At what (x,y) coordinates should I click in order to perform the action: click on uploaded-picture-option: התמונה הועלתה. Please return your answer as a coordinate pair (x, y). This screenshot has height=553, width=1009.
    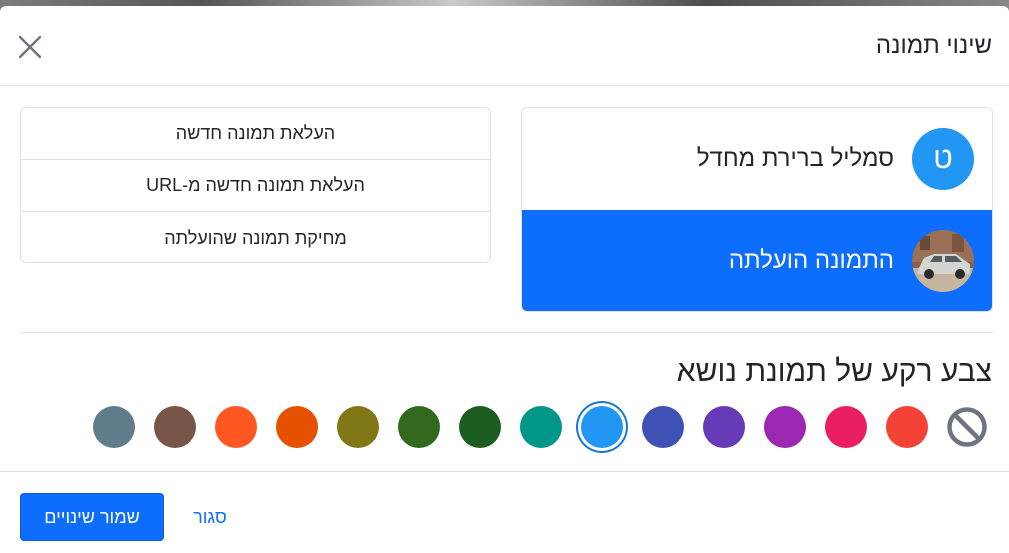
    Looking at the image, I should click on (757, 260).